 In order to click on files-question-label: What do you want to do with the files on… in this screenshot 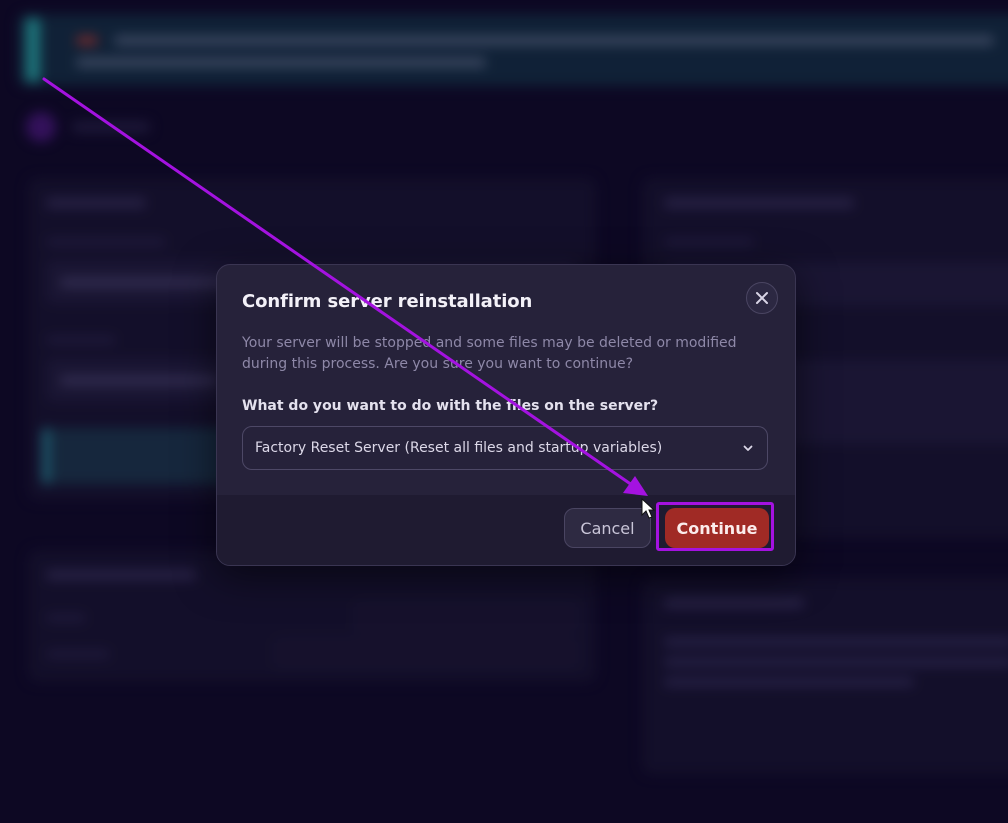, I will do `click(450, 406)`.